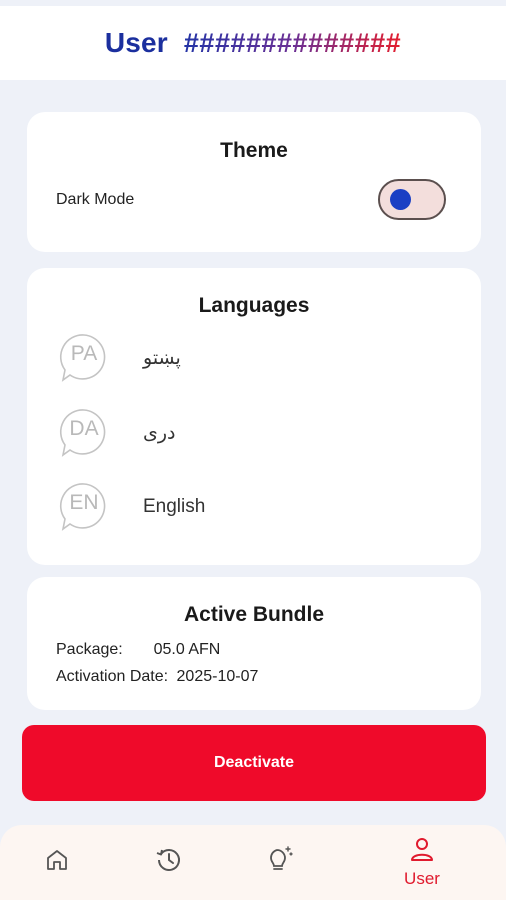 This screenshot has width=506, height=900. What do you see at coordinates (254, 763) in the screenshot?
I see `deactivate-button: Deactivate` at bounding box center [254, 763].